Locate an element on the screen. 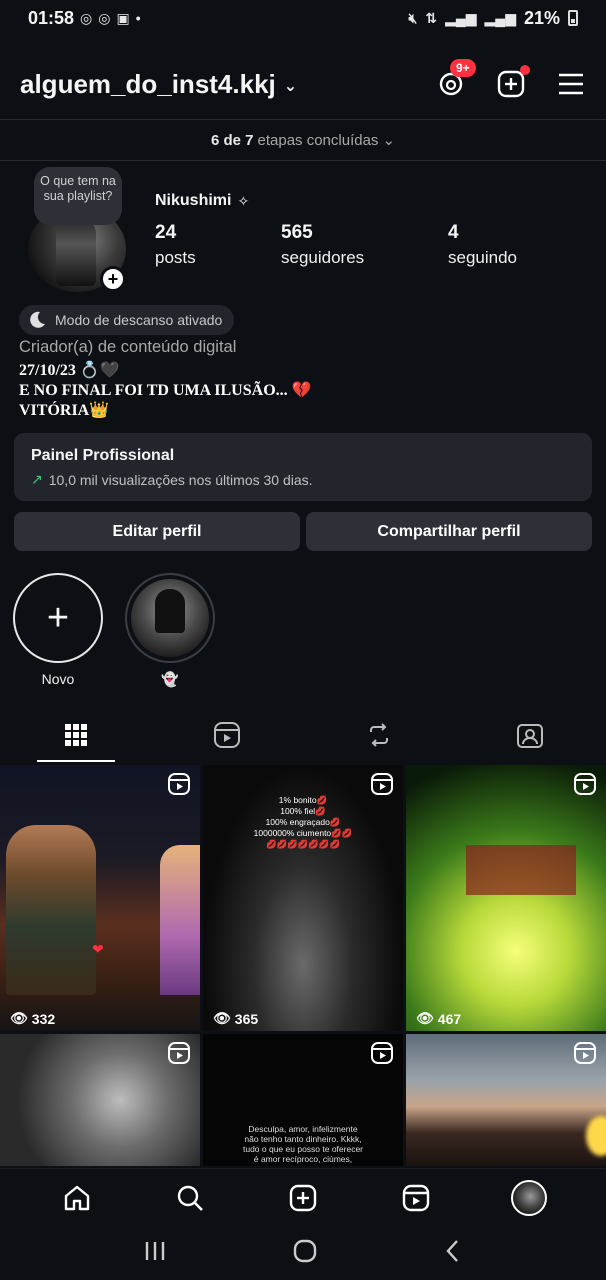 The image size is (606, 1280). home-button is located at coordinates (305, 1253).